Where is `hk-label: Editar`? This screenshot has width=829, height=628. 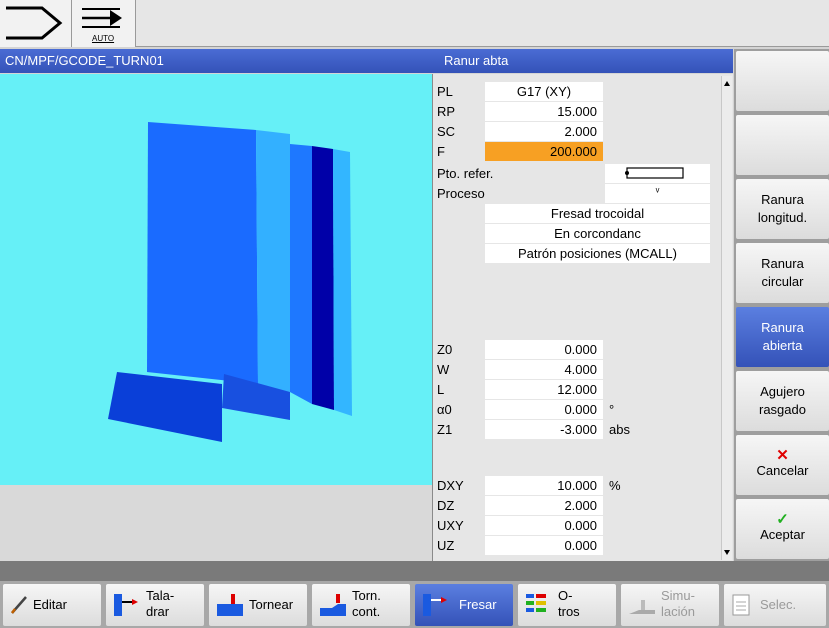
hk-label: Editar is located at coordinates (50, 604).